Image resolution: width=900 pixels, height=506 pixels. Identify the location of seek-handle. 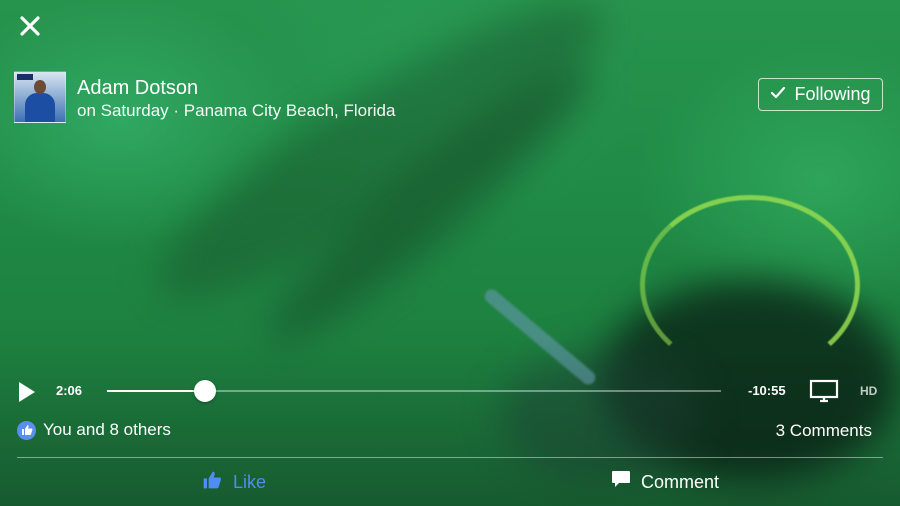
(205, 391).